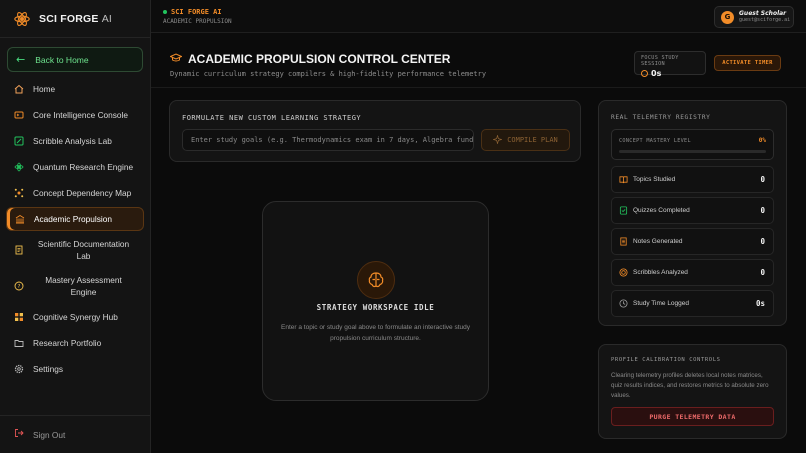  What do you see at coordinates (75, 167) in the screenshot?
I see `sidebar-item-quantum-research-engine: Quantum Research Engine` at bounding box center [75, 167].